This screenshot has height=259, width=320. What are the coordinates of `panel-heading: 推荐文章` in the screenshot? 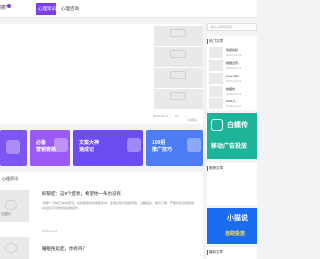 It's located at (216, 168).